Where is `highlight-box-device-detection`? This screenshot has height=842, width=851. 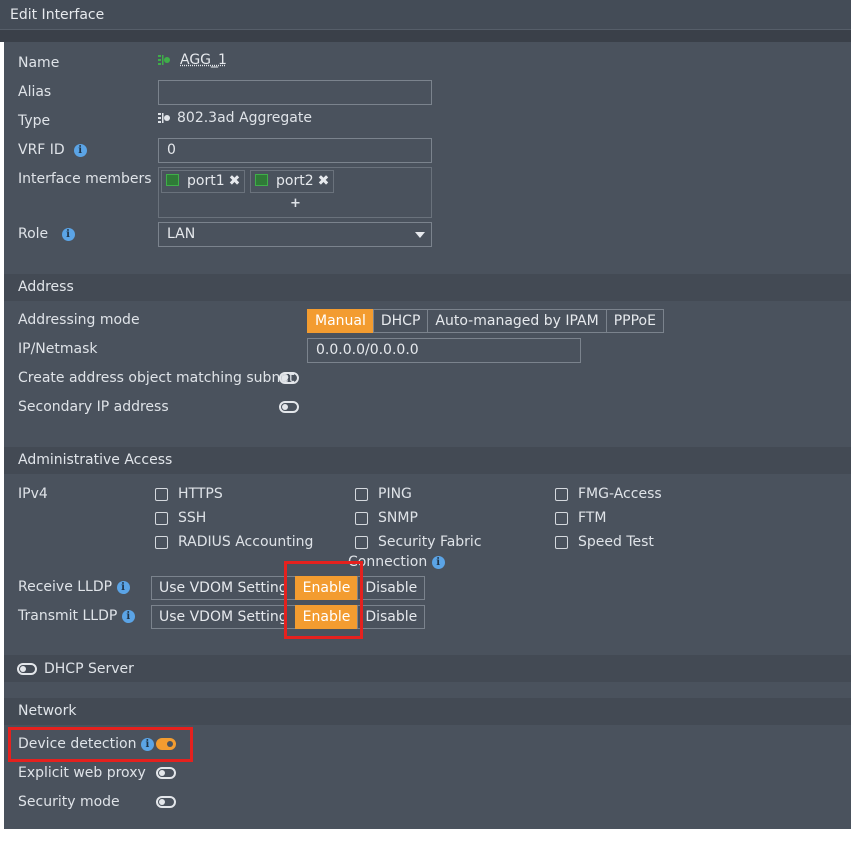 highlight-box-device-detection is located at coordinates (100, 744).